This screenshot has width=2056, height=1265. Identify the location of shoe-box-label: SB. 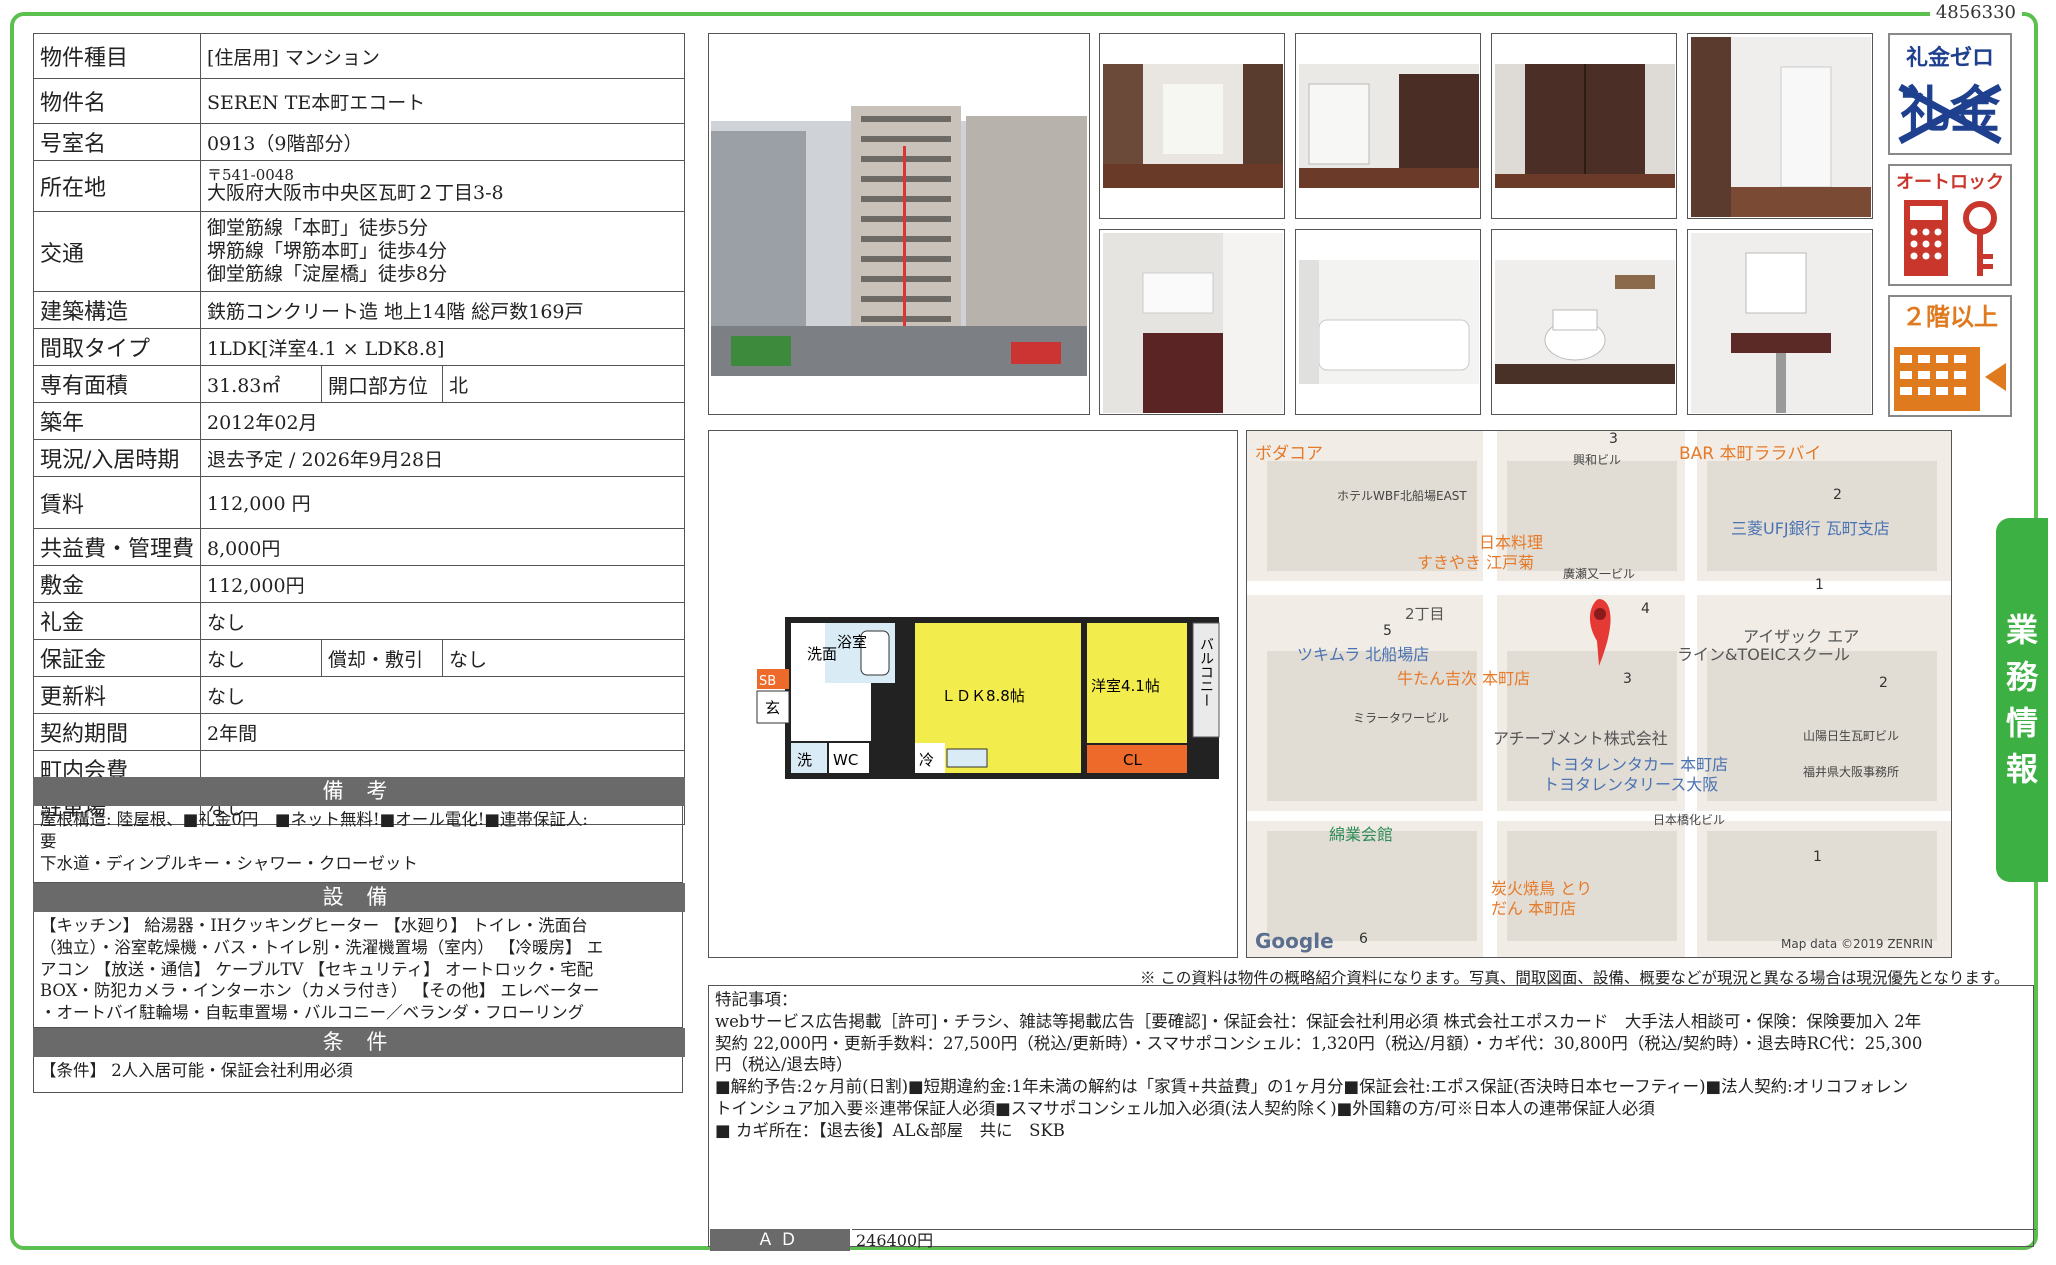
(767, 681).